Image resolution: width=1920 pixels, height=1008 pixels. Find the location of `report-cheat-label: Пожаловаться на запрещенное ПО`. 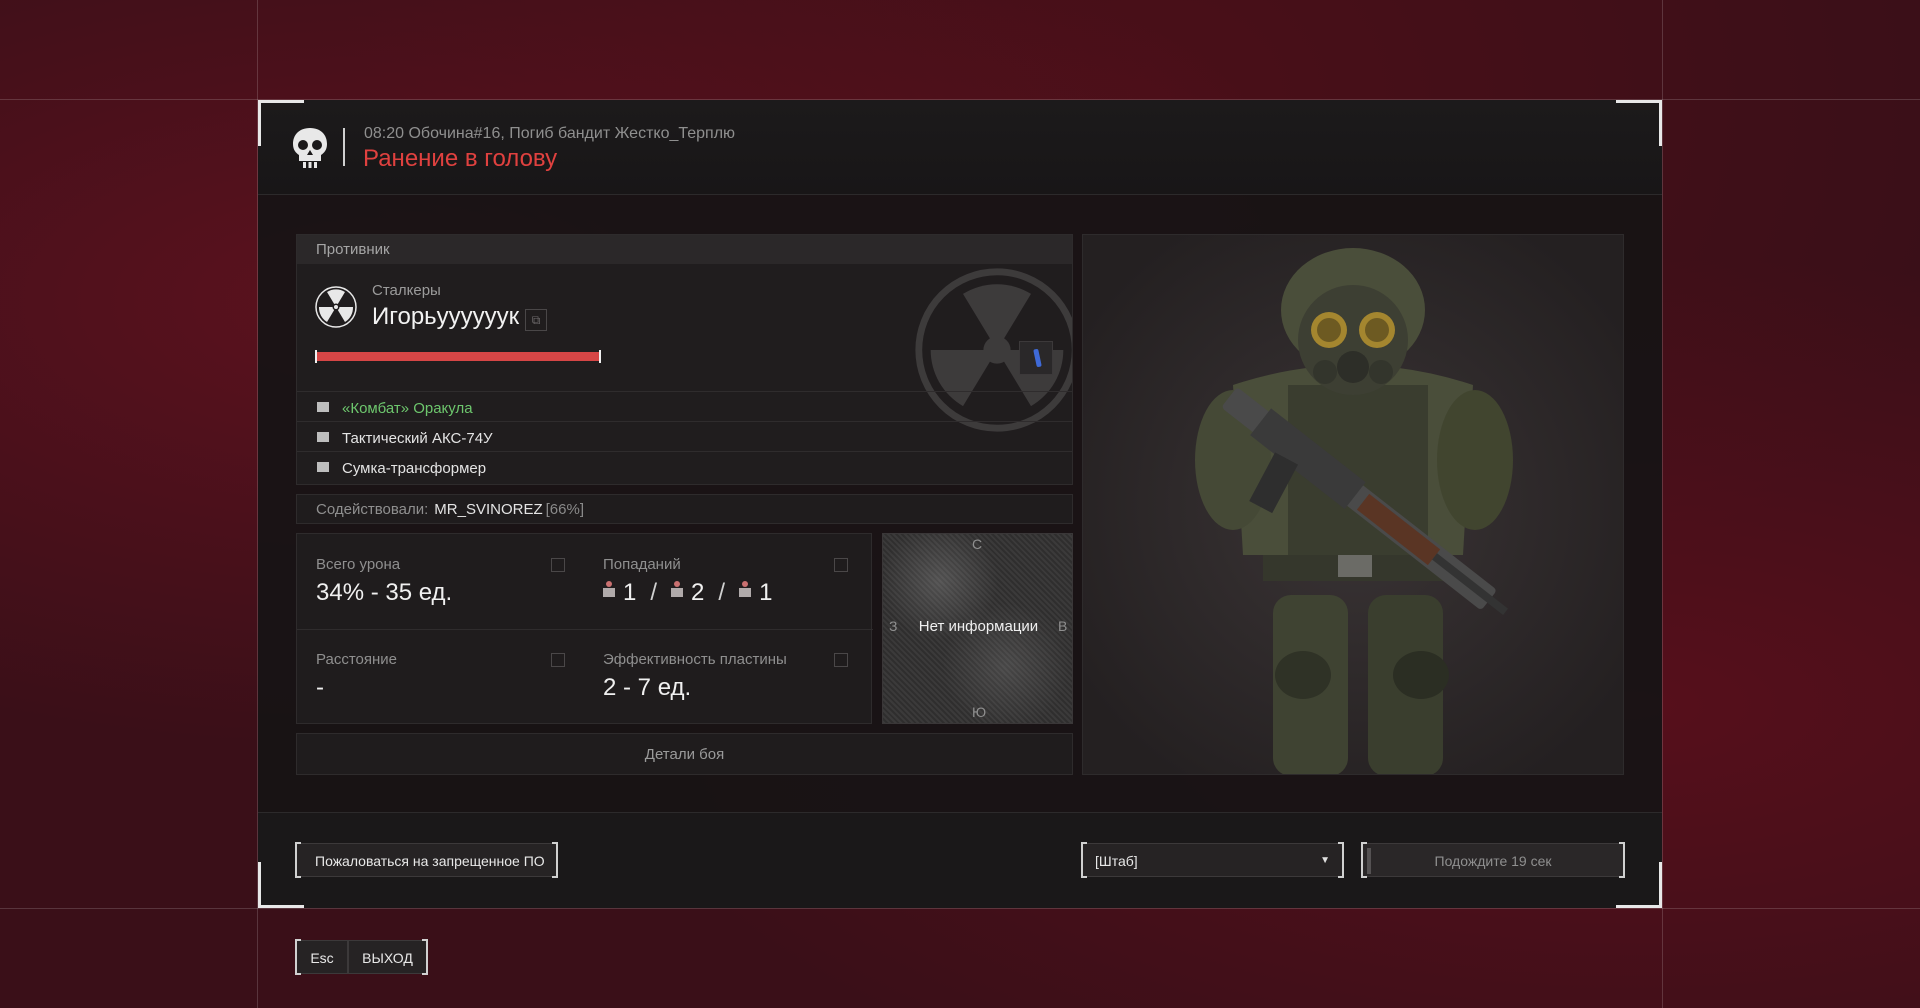

report-cheat-label: Пожаловаться на запрещенное ПО is located at coordinates (430, 861).